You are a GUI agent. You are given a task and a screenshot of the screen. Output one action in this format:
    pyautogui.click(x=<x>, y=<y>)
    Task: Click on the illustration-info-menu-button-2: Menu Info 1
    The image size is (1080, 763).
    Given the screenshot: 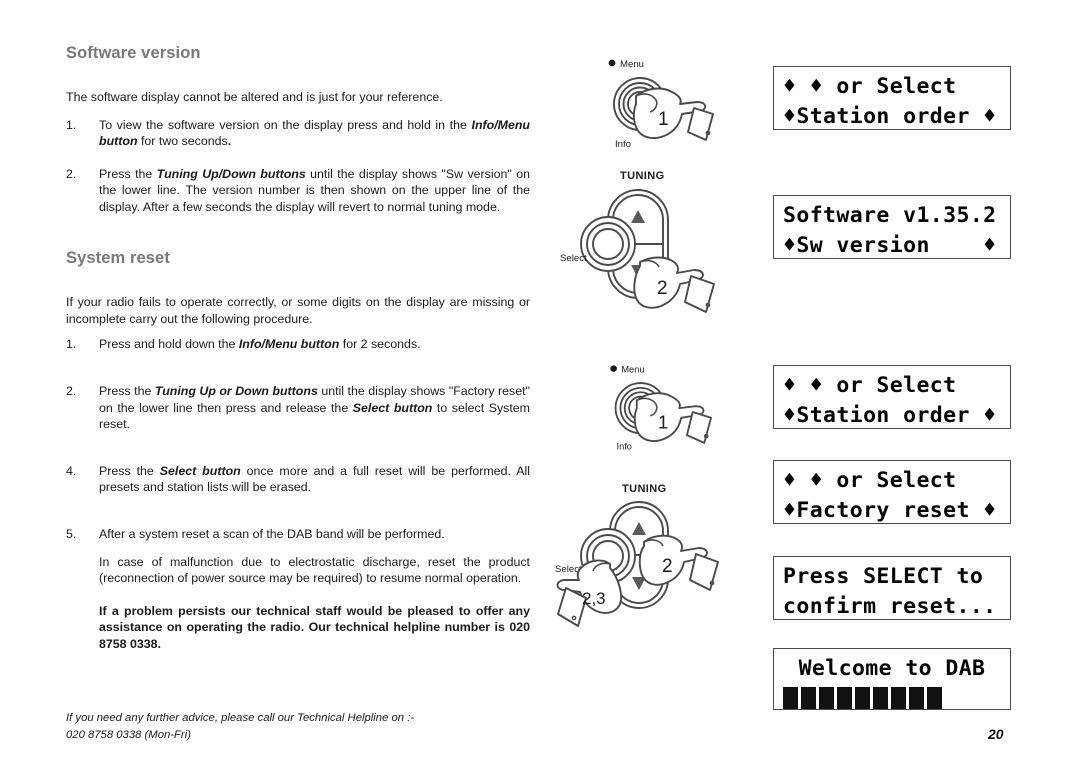 What is the action you would take?
    pyautogui.click(x=658, y=412)
    